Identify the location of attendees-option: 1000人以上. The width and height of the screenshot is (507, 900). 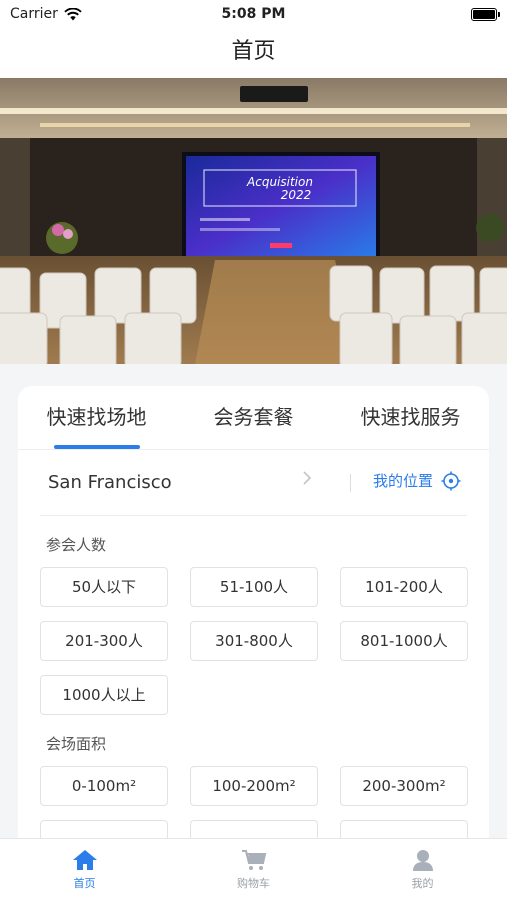
(104, 695).